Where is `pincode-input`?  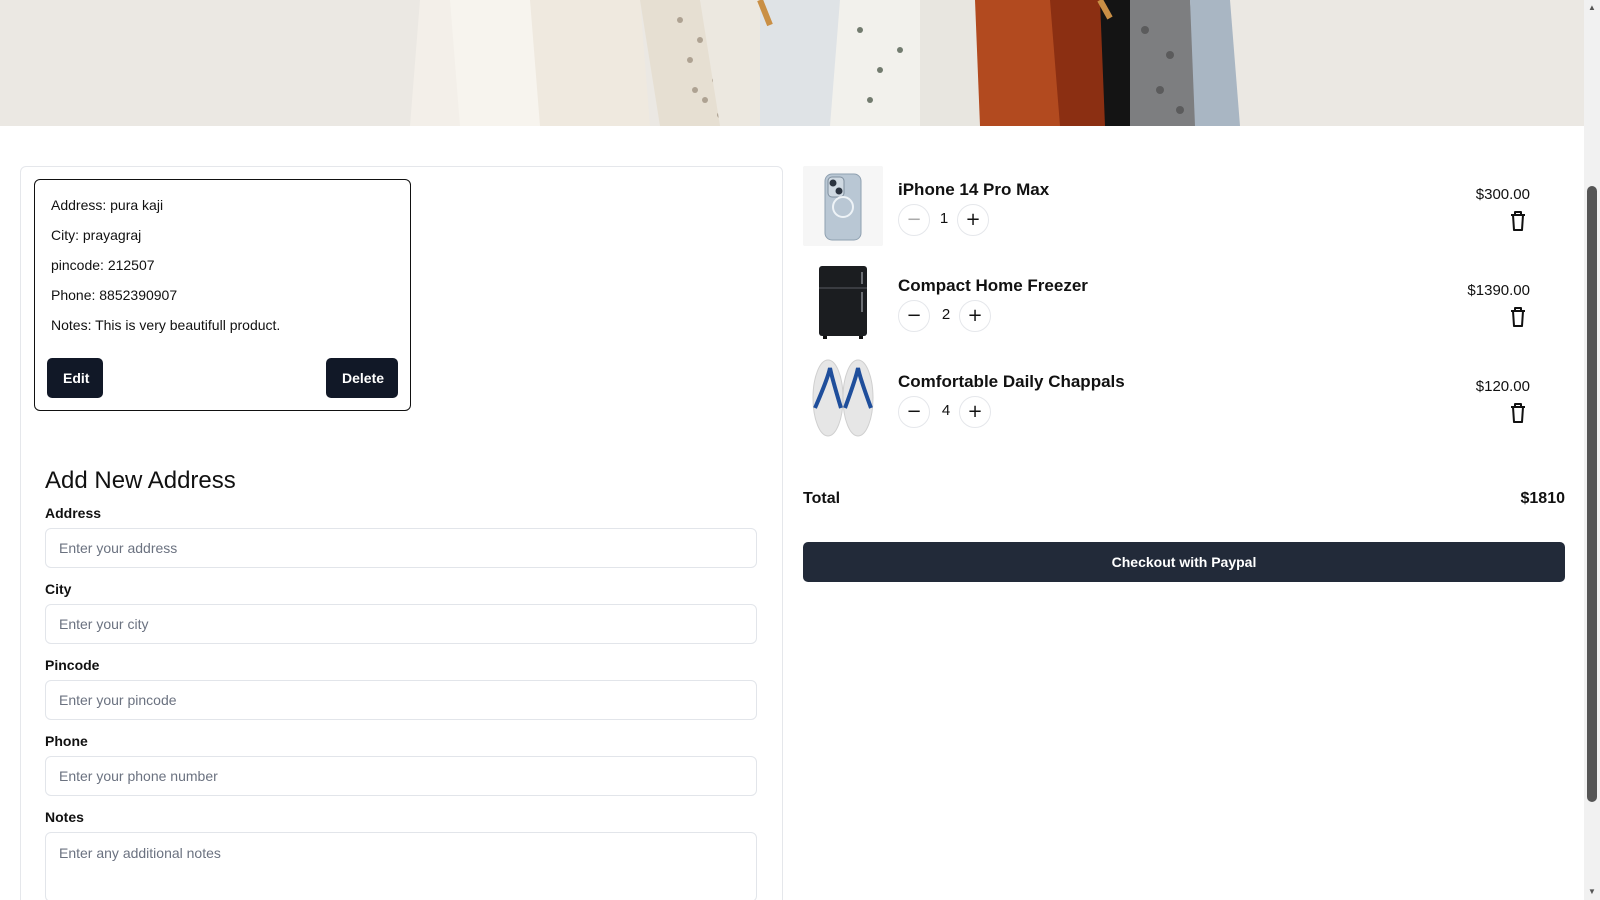
pincode-input is located at coordinates (401, 700).